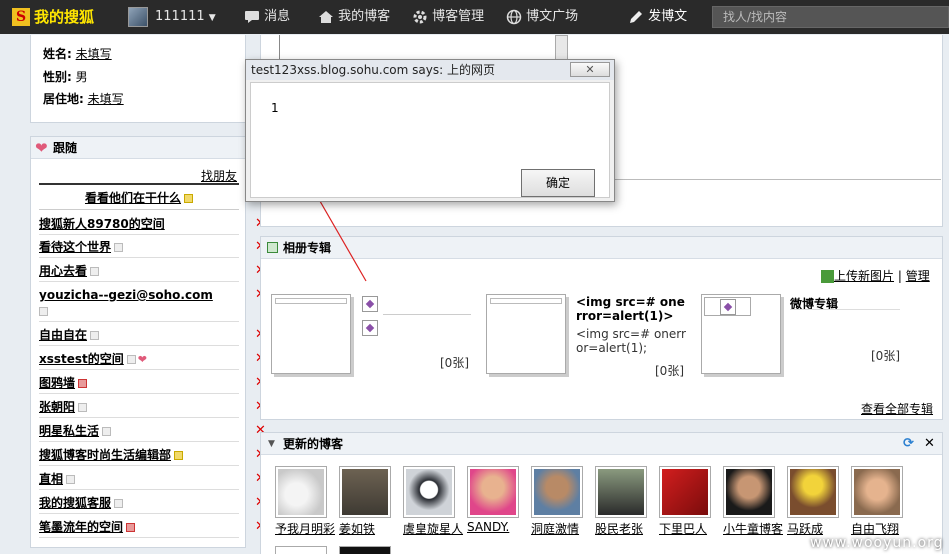 This screenshot has width=949, height=554. I want to click on dialog-body: 1 确定, so click(430, 140).